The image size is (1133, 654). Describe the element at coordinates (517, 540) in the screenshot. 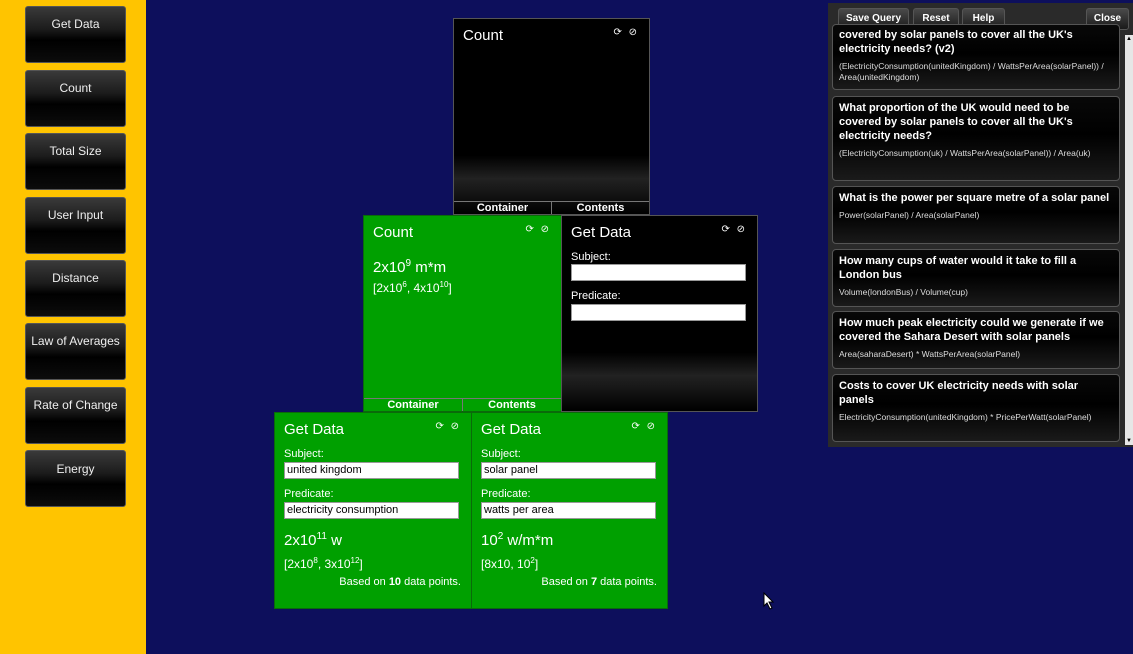

I see `result-value: 102 w/m*m` at that location.